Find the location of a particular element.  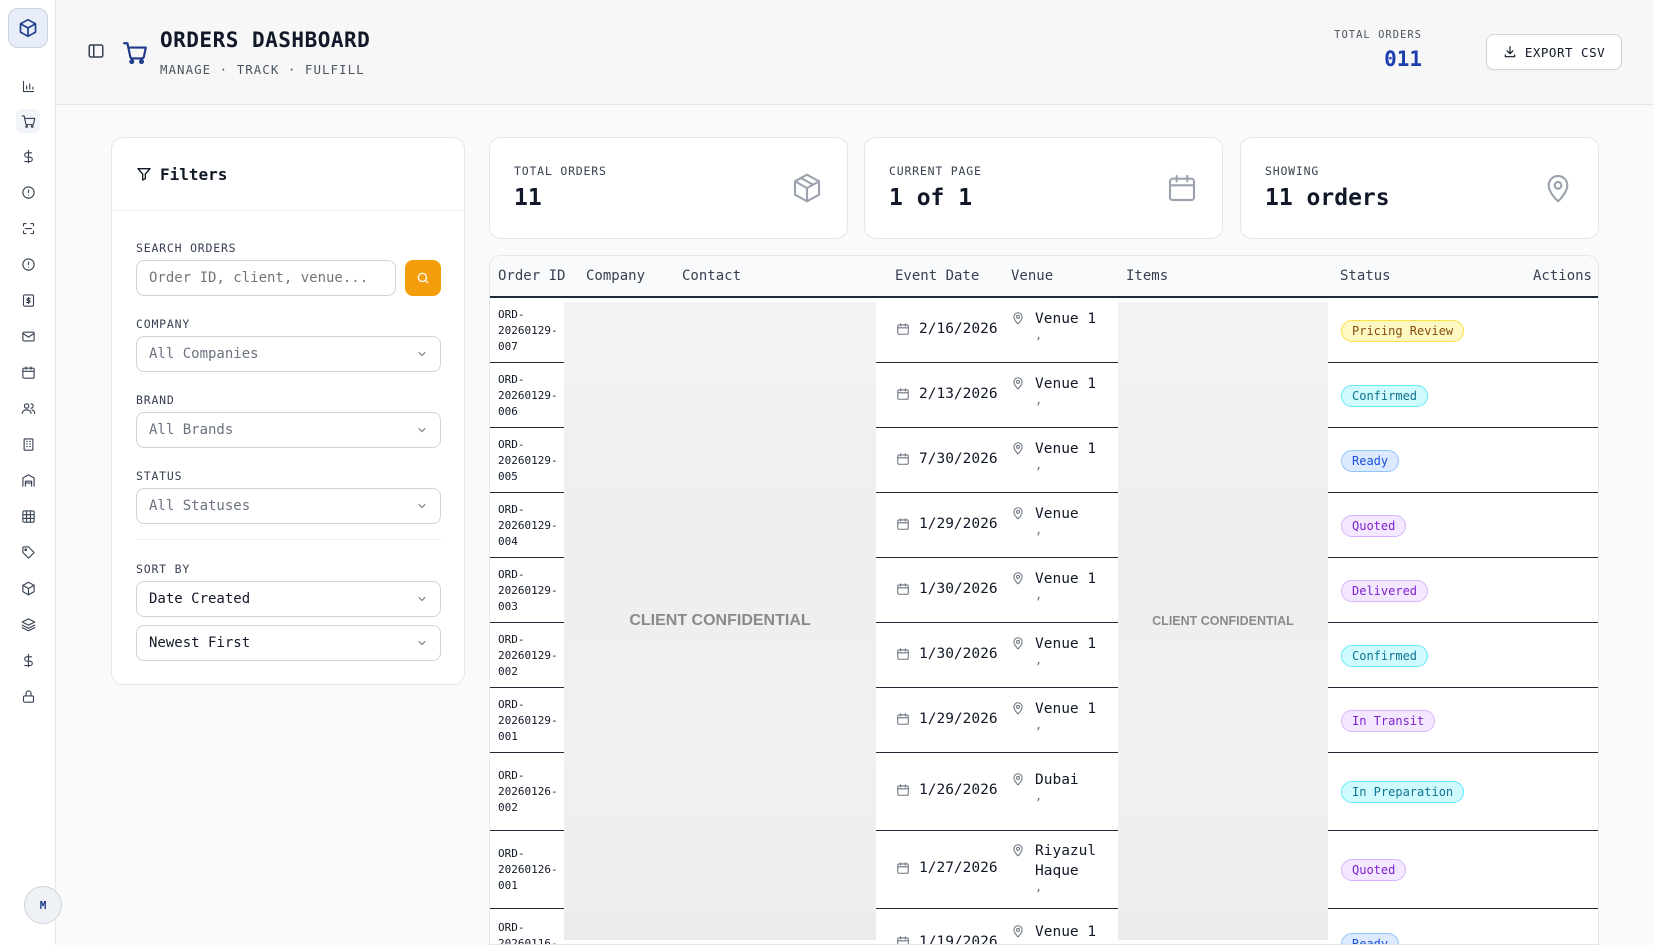

col-event-date: Event Date is located at coordinates (937, 276).